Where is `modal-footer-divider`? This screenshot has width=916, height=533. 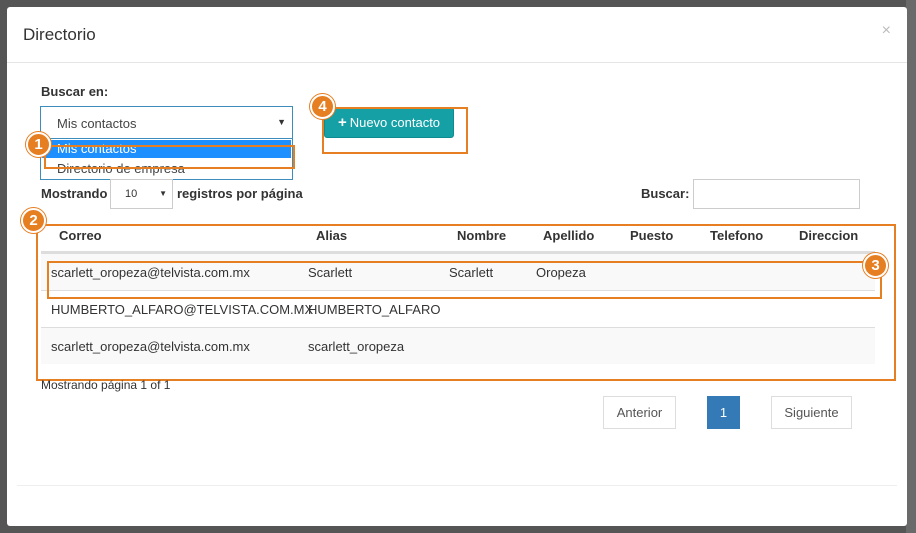
modal-footer-divider is located at coordinates (457, 485).